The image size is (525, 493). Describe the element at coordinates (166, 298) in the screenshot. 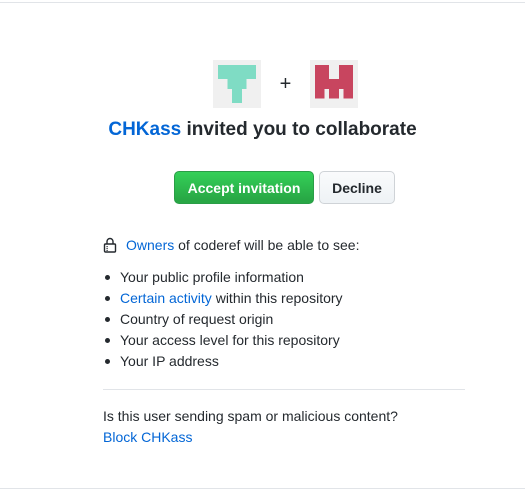

I see `certain-activity-link: Certain activity` at that location.